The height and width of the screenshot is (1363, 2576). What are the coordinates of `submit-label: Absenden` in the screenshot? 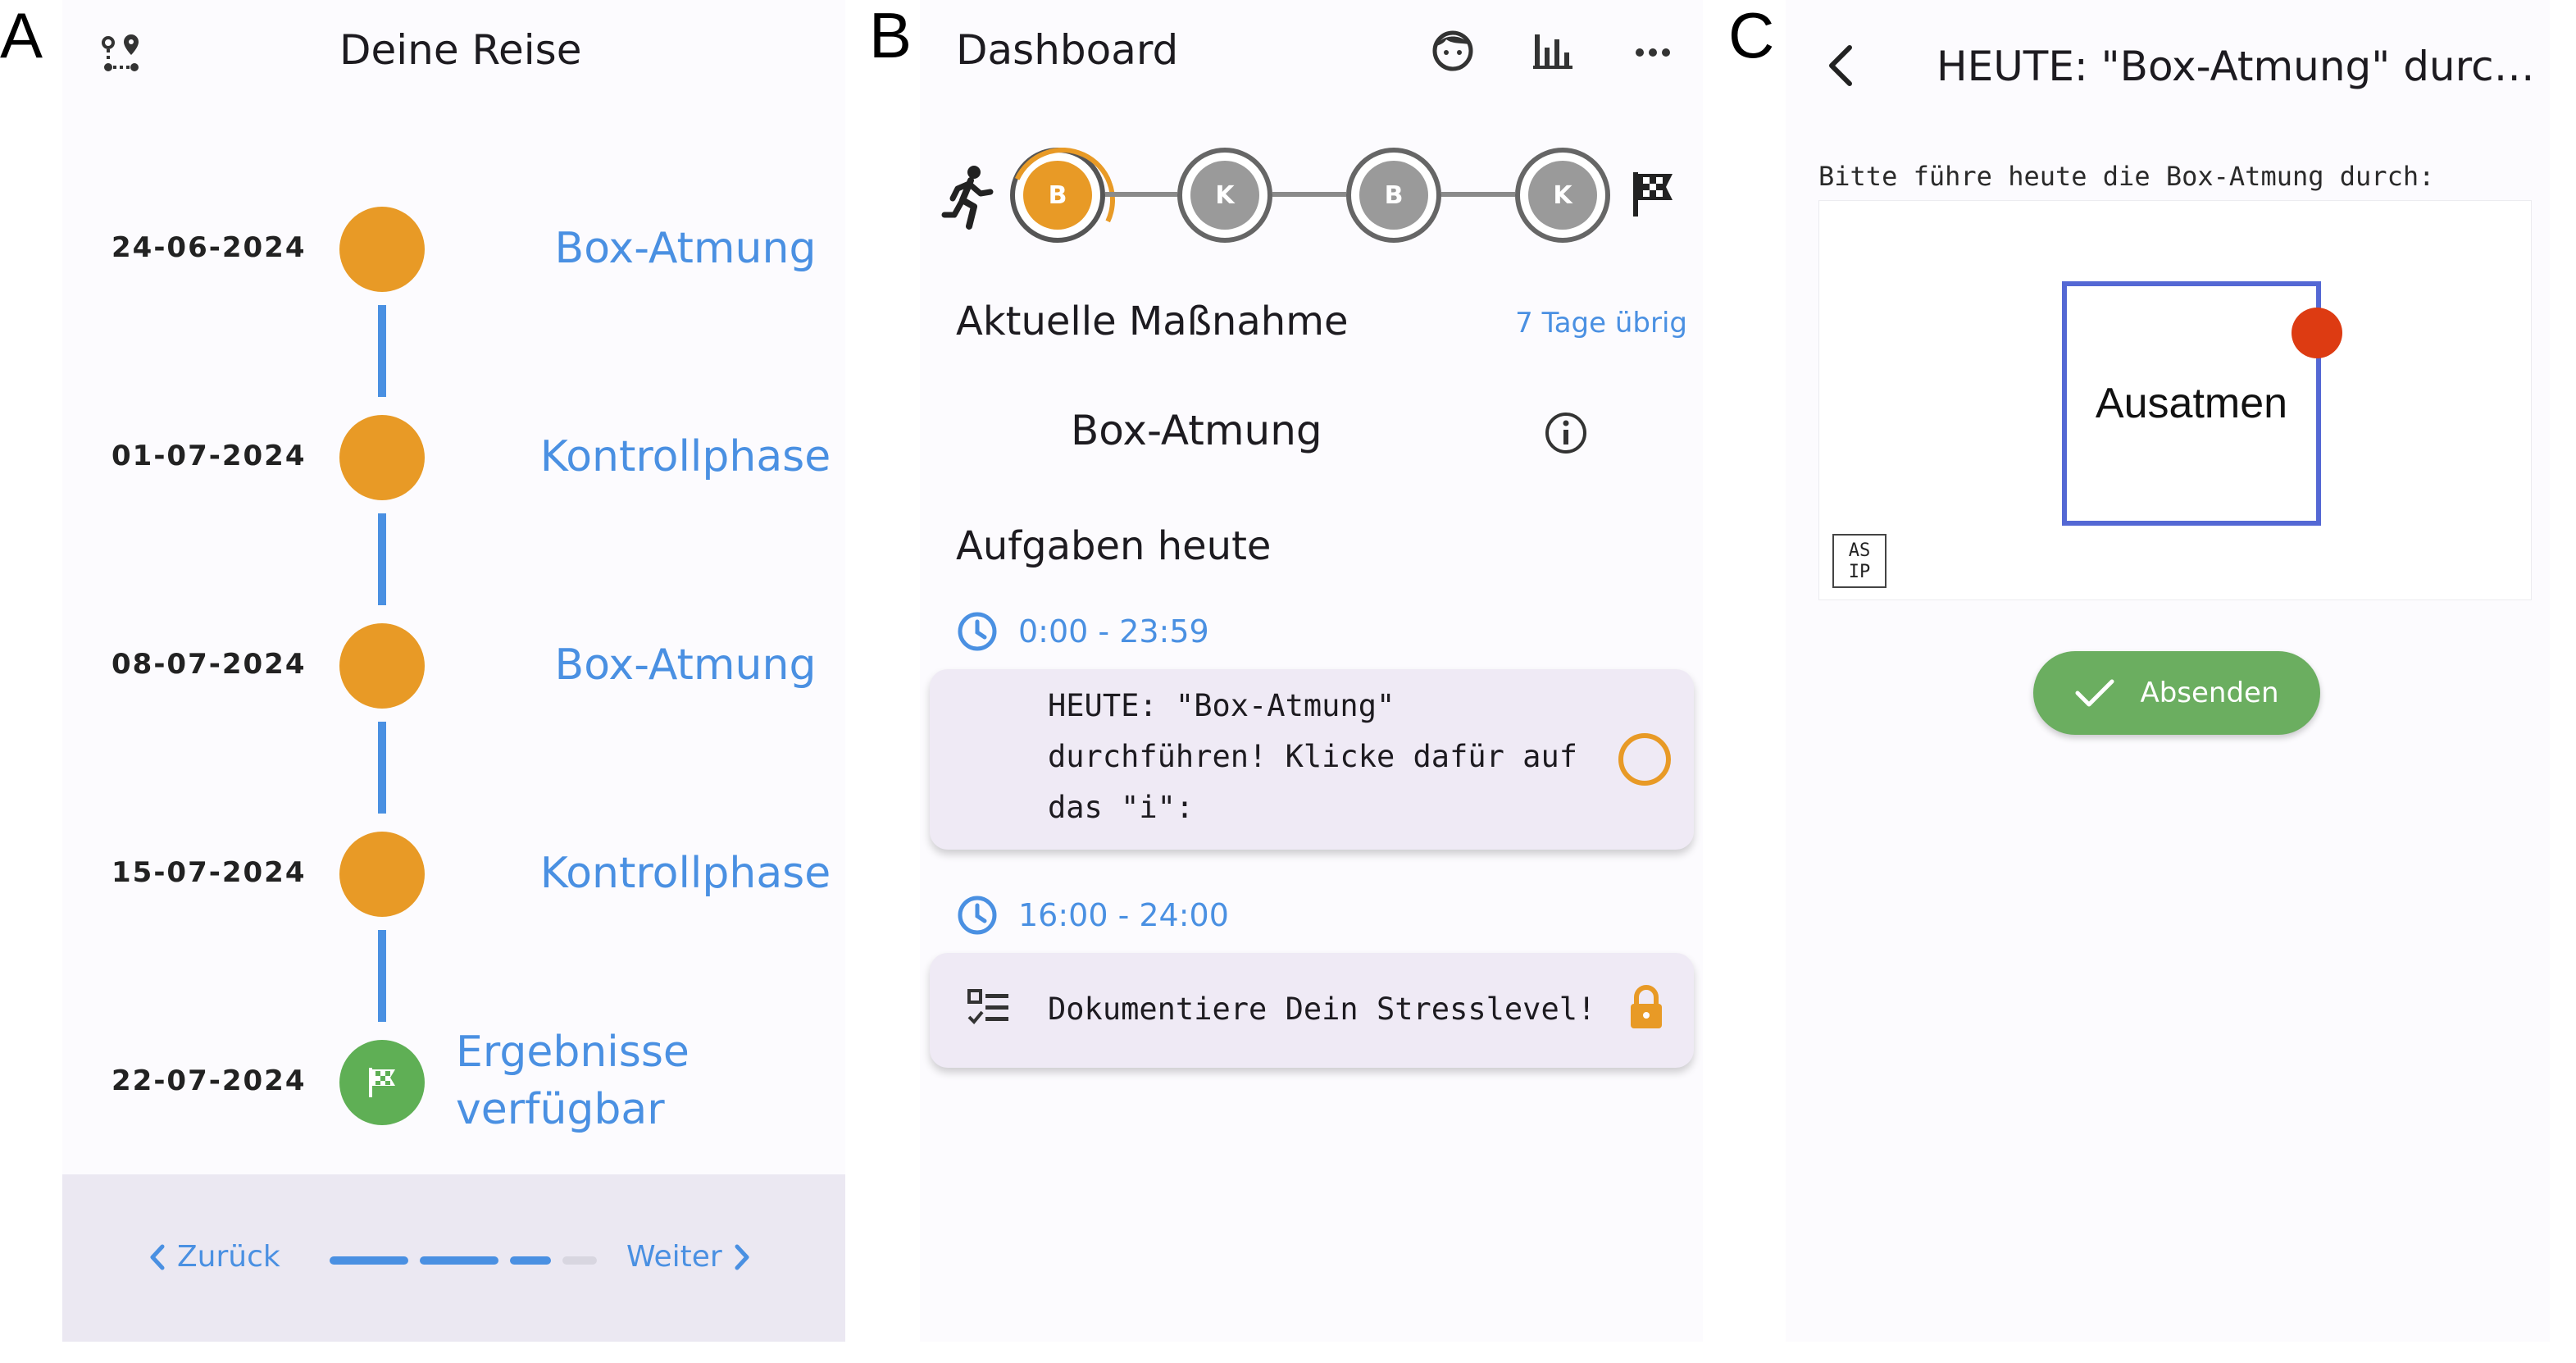 It's located at (2209, 693).